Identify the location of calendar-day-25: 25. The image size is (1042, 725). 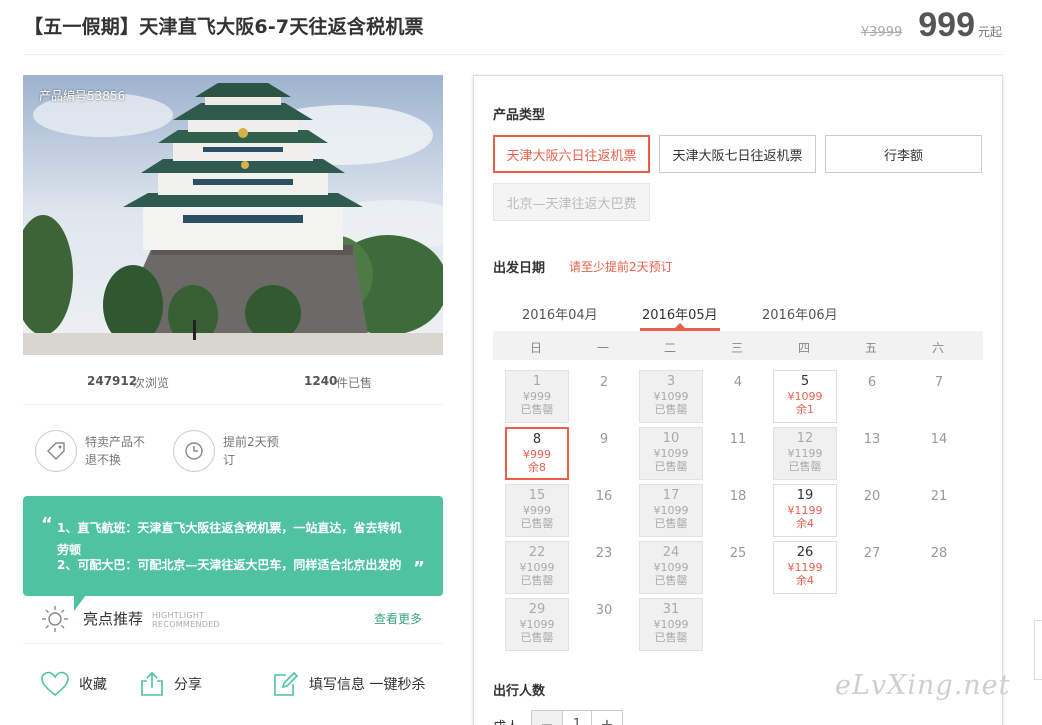
(738, 567).